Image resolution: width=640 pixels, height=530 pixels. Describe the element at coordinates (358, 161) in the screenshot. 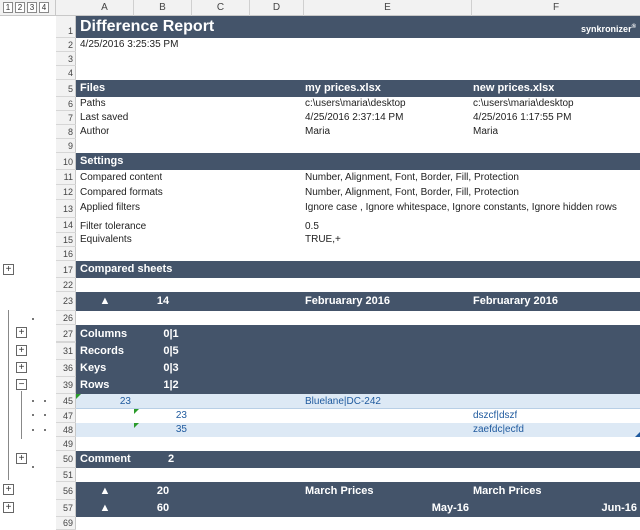

I see `settings-header-row: Settings` at that location.